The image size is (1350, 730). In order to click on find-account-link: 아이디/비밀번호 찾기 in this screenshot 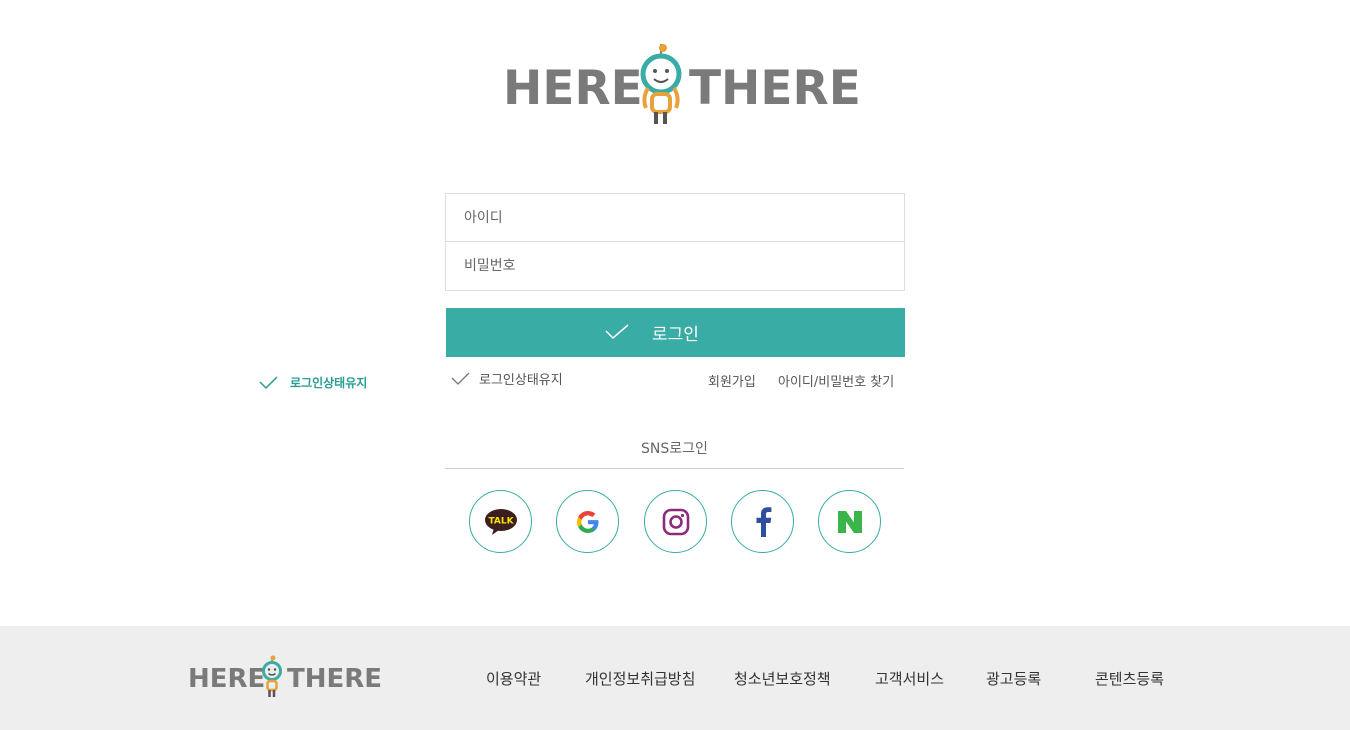, I will do `click(836, 380)`.